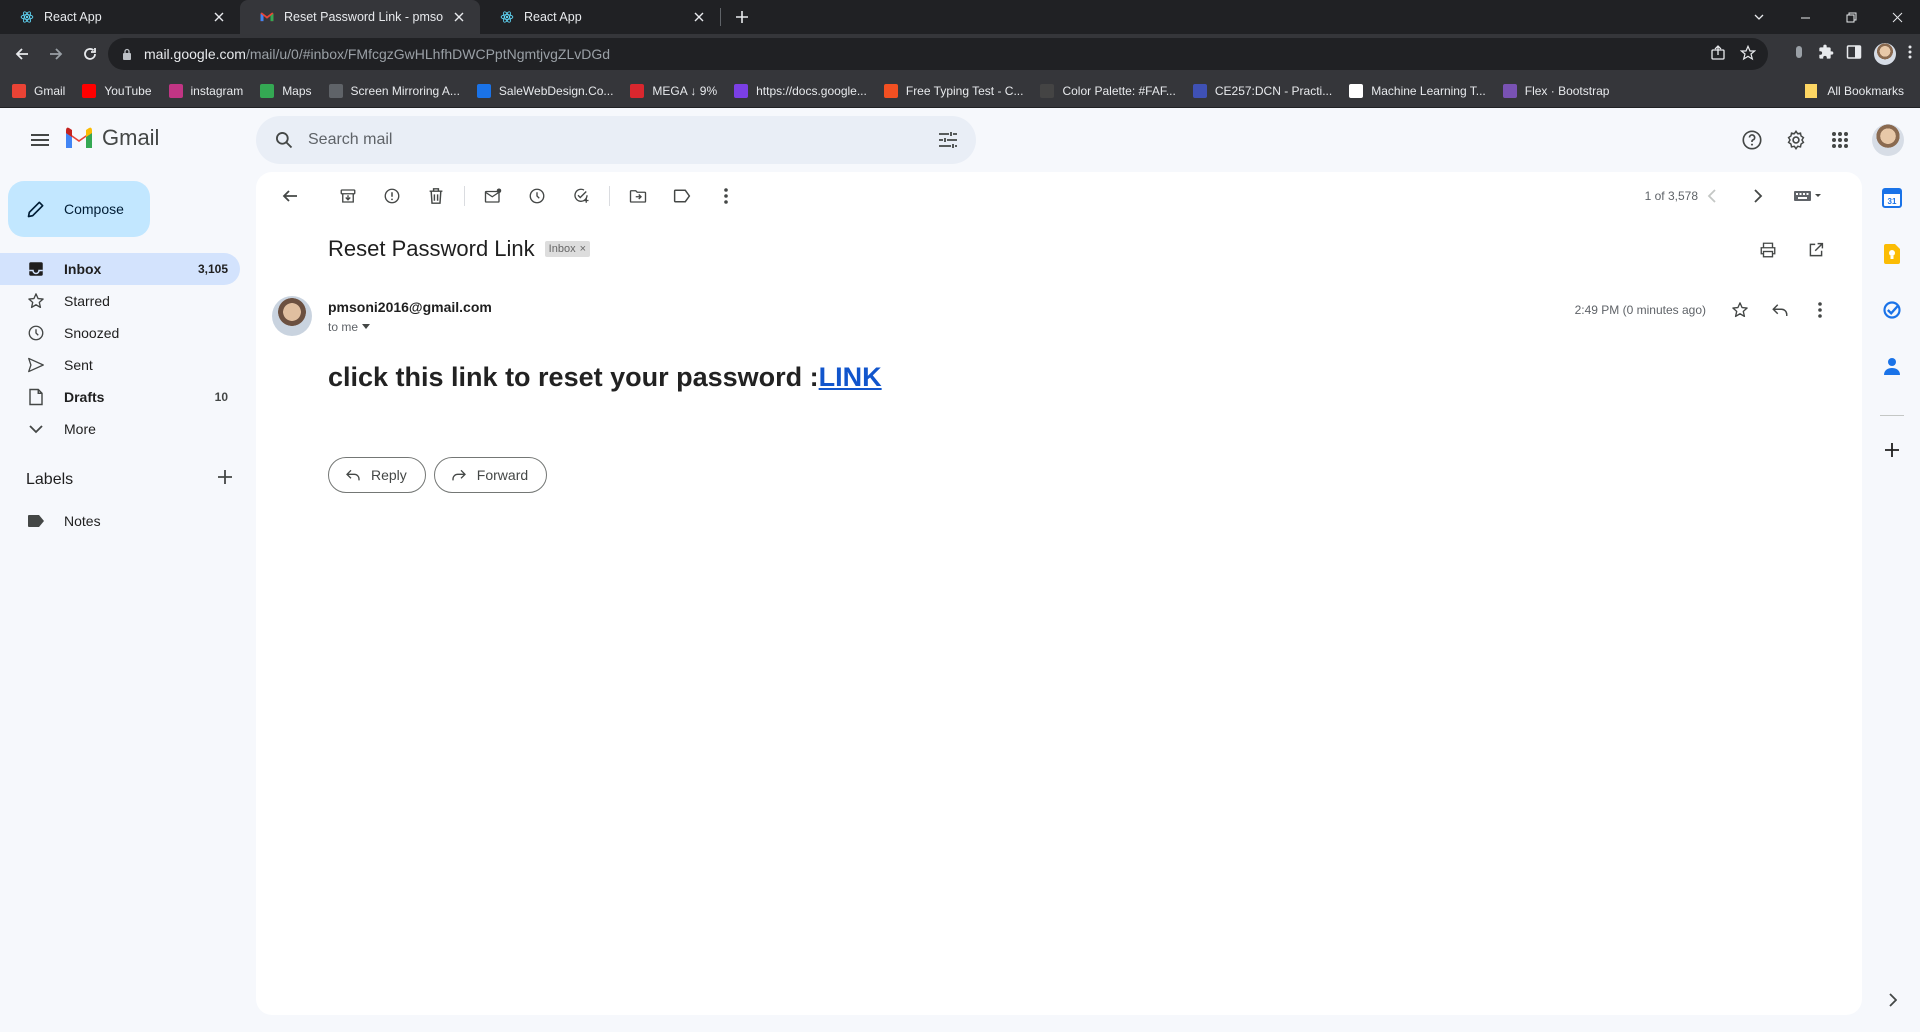 The height and width of the screenshot is (1032, 1920). What do you see at coordinates (120, 397) in the screenshot?
I see `sidebar-item-drafts: Drafts 10` at bounding box center [120, 397].